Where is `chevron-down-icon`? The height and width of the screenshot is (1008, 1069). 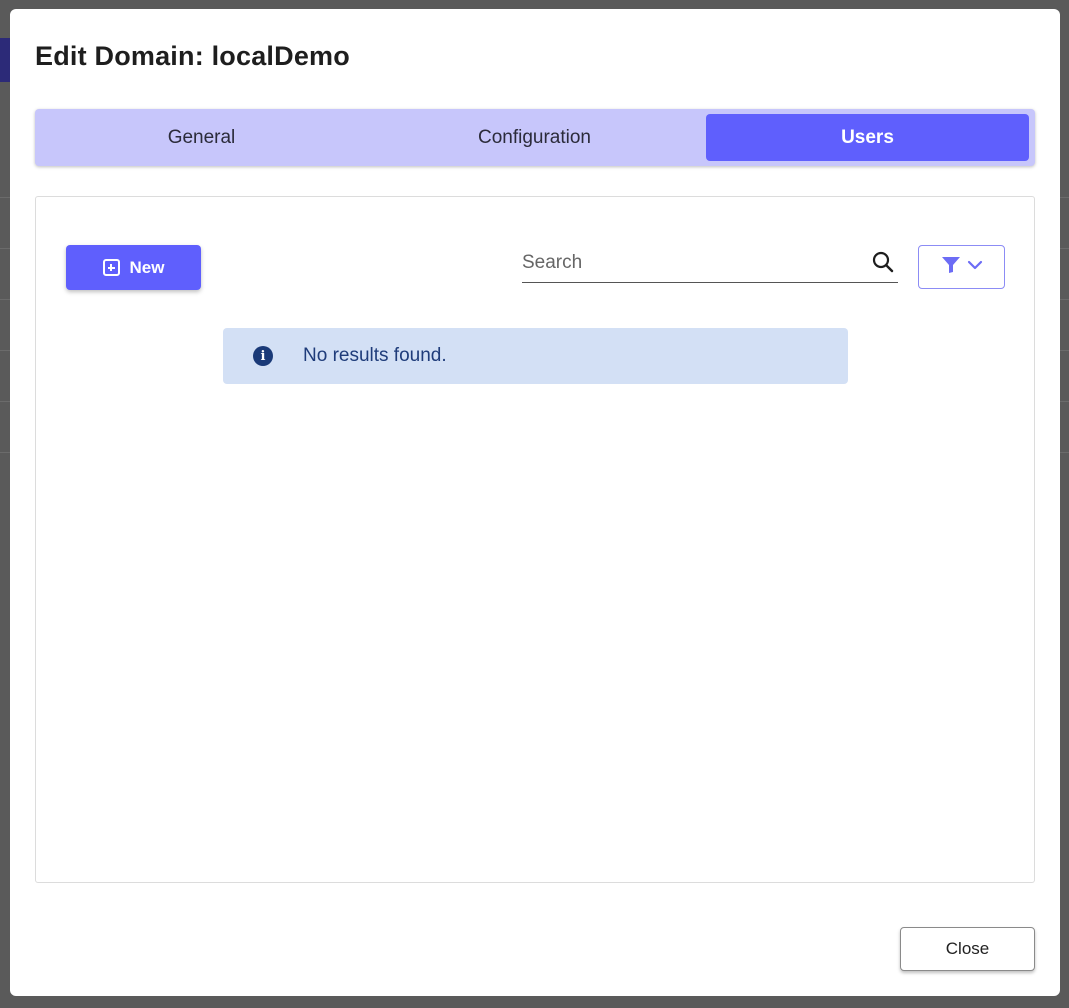 chevron-down-icon is located at coordinates (975, 267).